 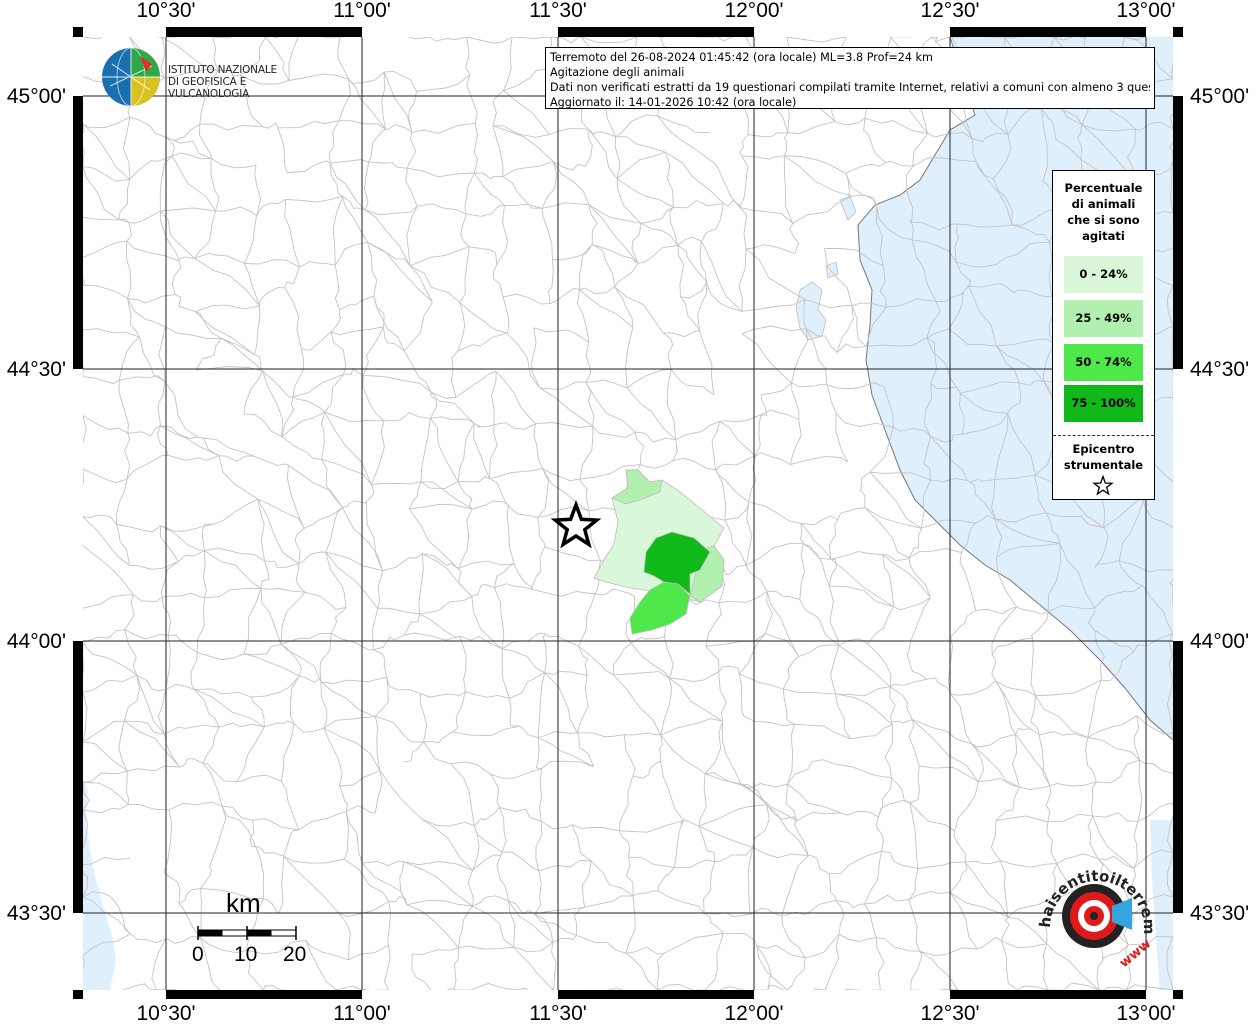 I want to click on globe-icon, so click(x=131, y=77).